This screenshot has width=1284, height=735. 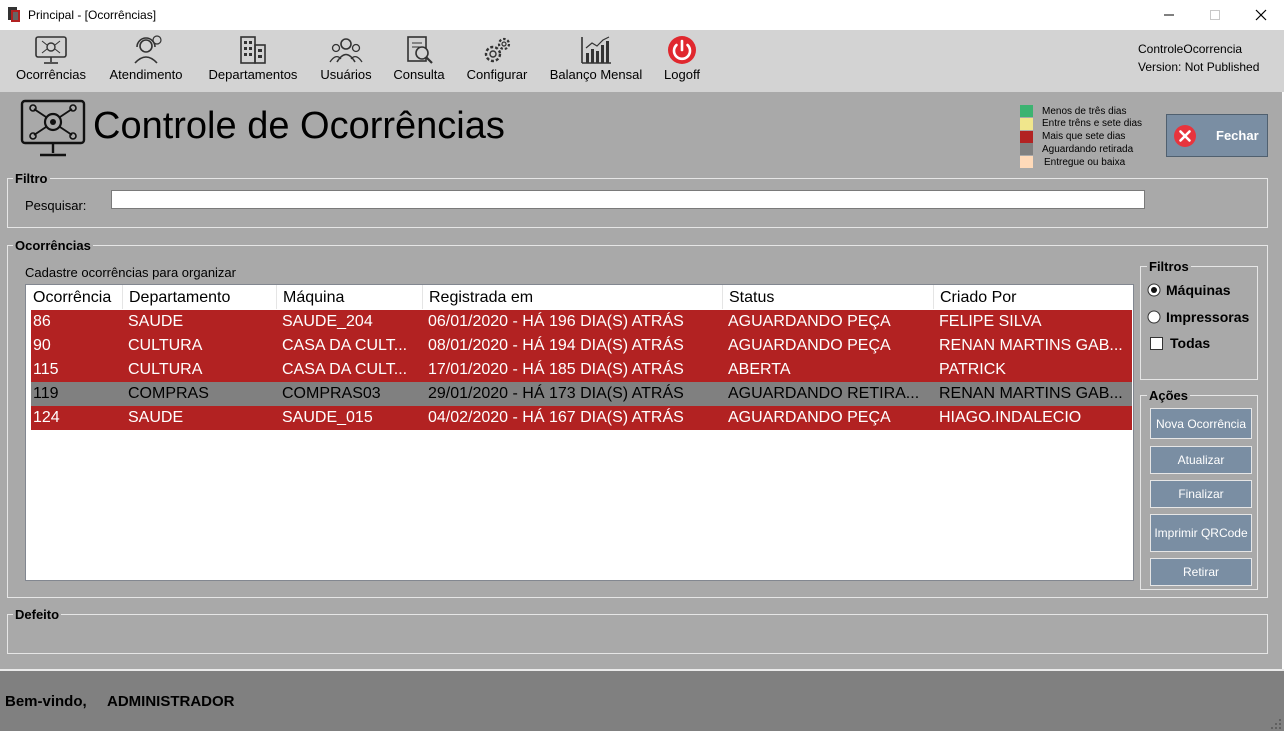 I want to click on welcome-text: Bem-vindo,, so click(x=46, y=701).